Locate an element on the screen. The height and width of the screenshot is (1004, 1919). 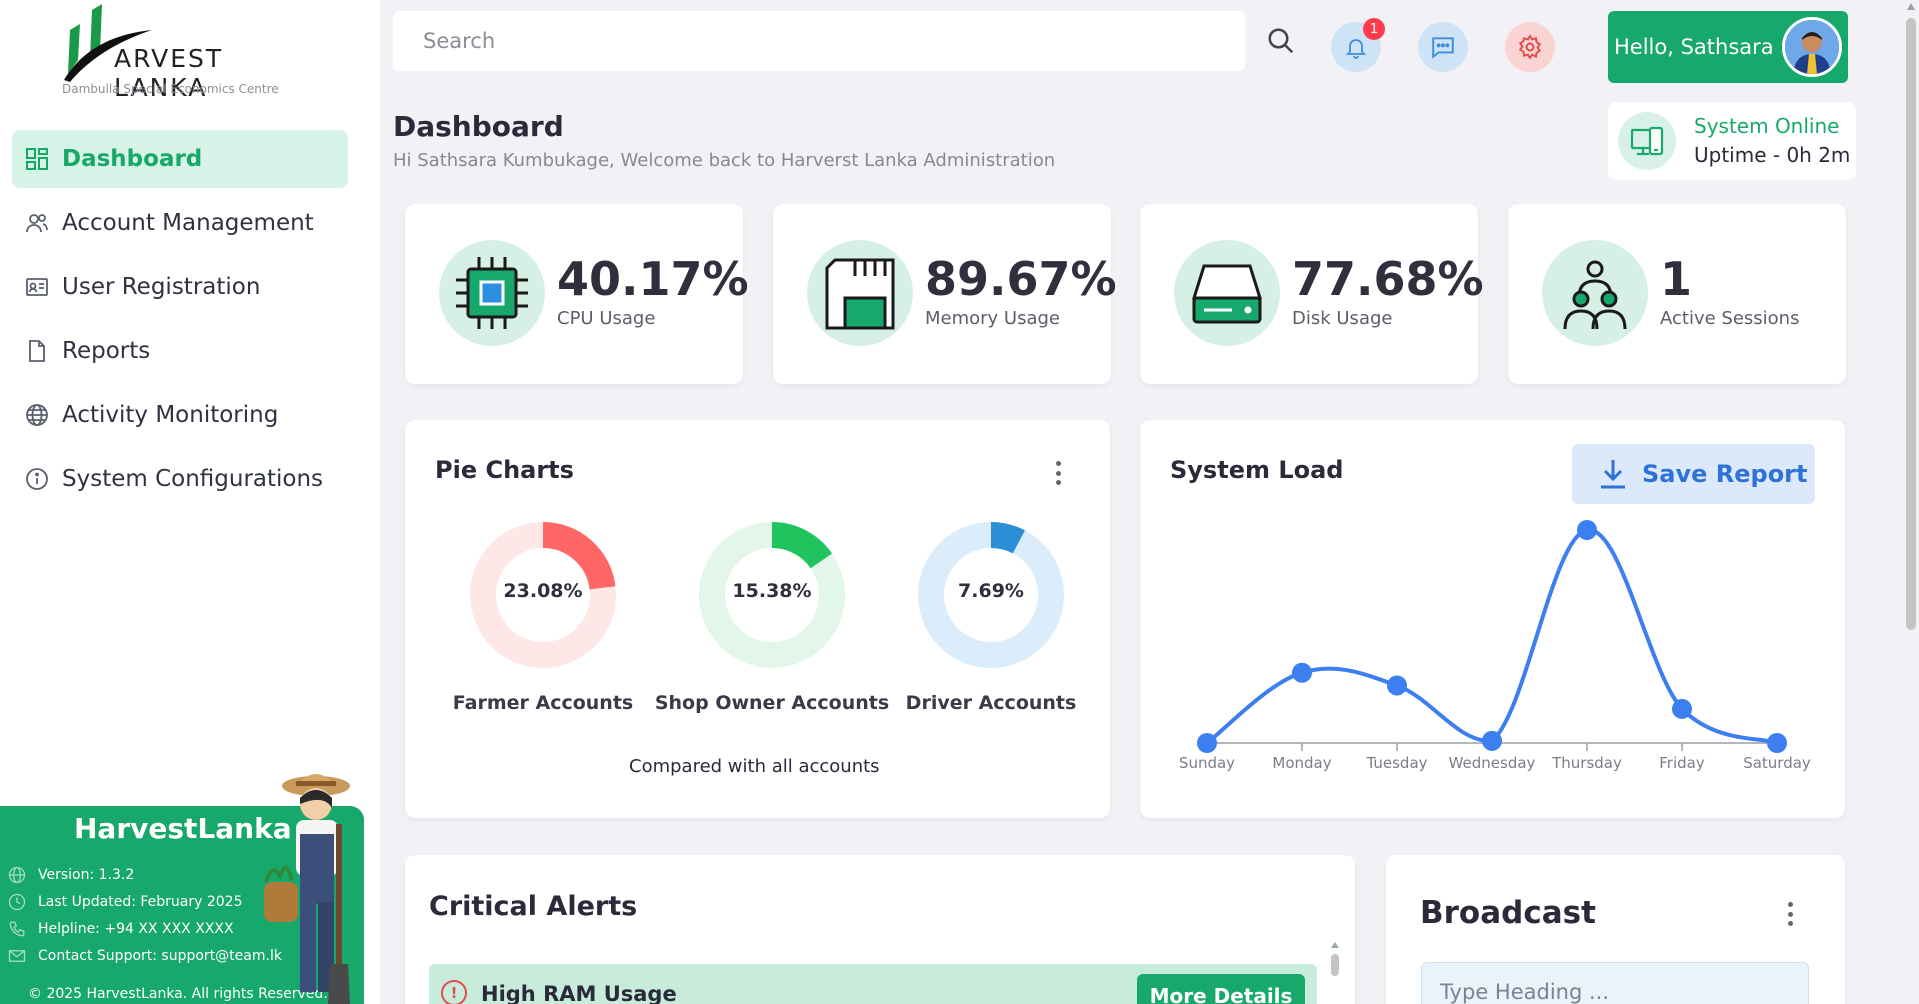
shop-owner-accounts-label: Shop Owner Accounts is located at coordinates (772, 703).